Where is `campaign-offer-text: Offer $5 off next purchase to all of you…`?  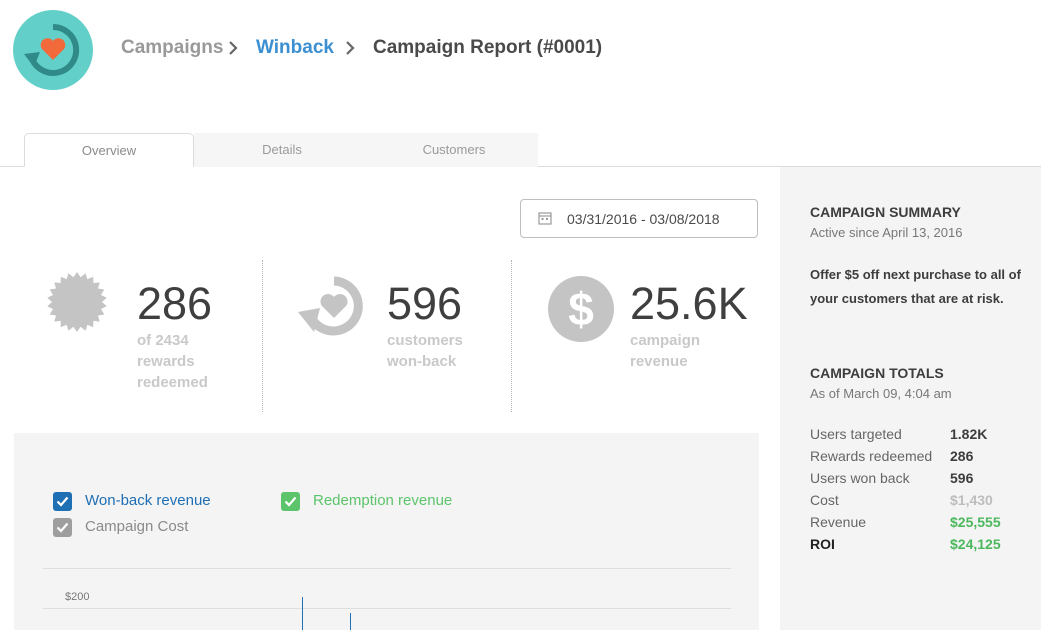
campaign-offer-text: Offer $5 off next purchase to all of you… is located at coordinates (915, 286).